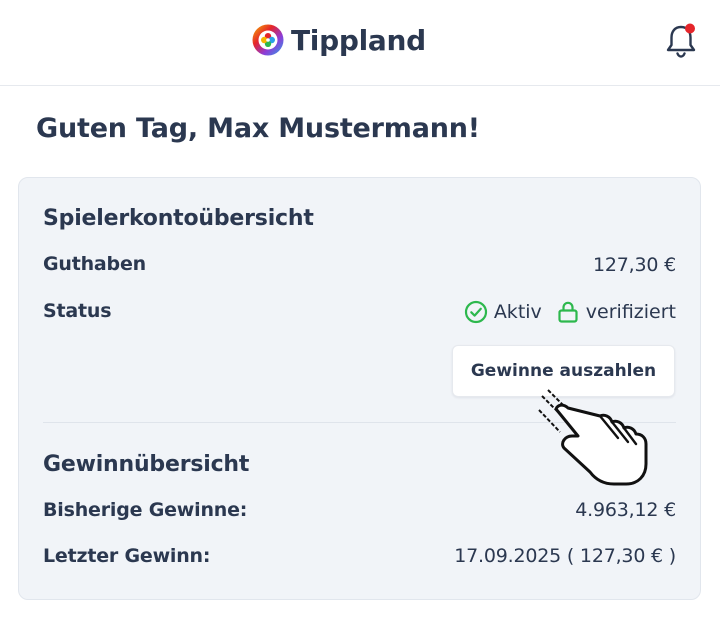 The image size is (720, 619). I want to click on account-overview-title: Spielerkontoübersicht, so click(178, 218).